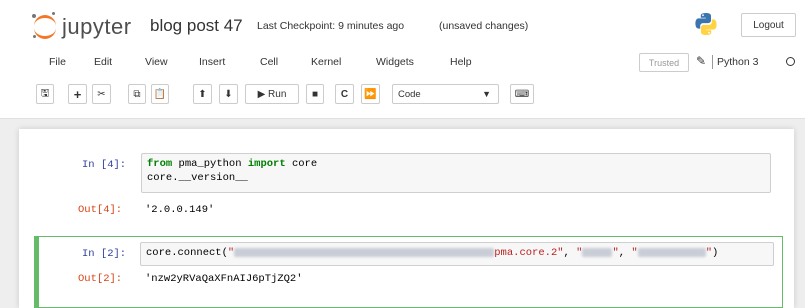  I want to click on jupyter-logo-icon, so click(44, 26).